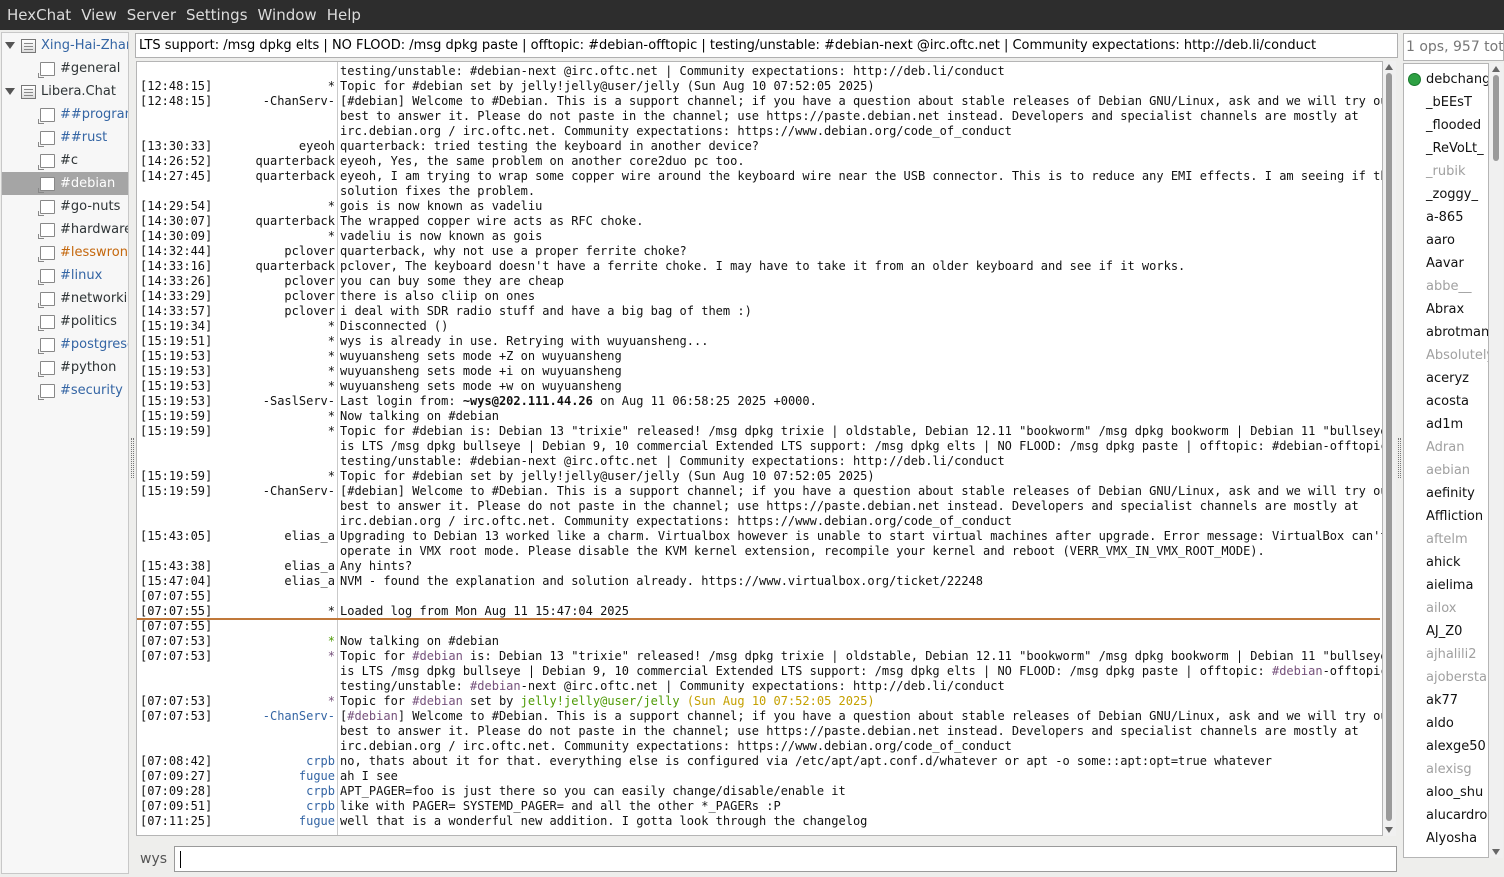  Describe the element at coordinates (65, 344) in the screenshot. I see `channel-postgresql: #postgresql` at that location.